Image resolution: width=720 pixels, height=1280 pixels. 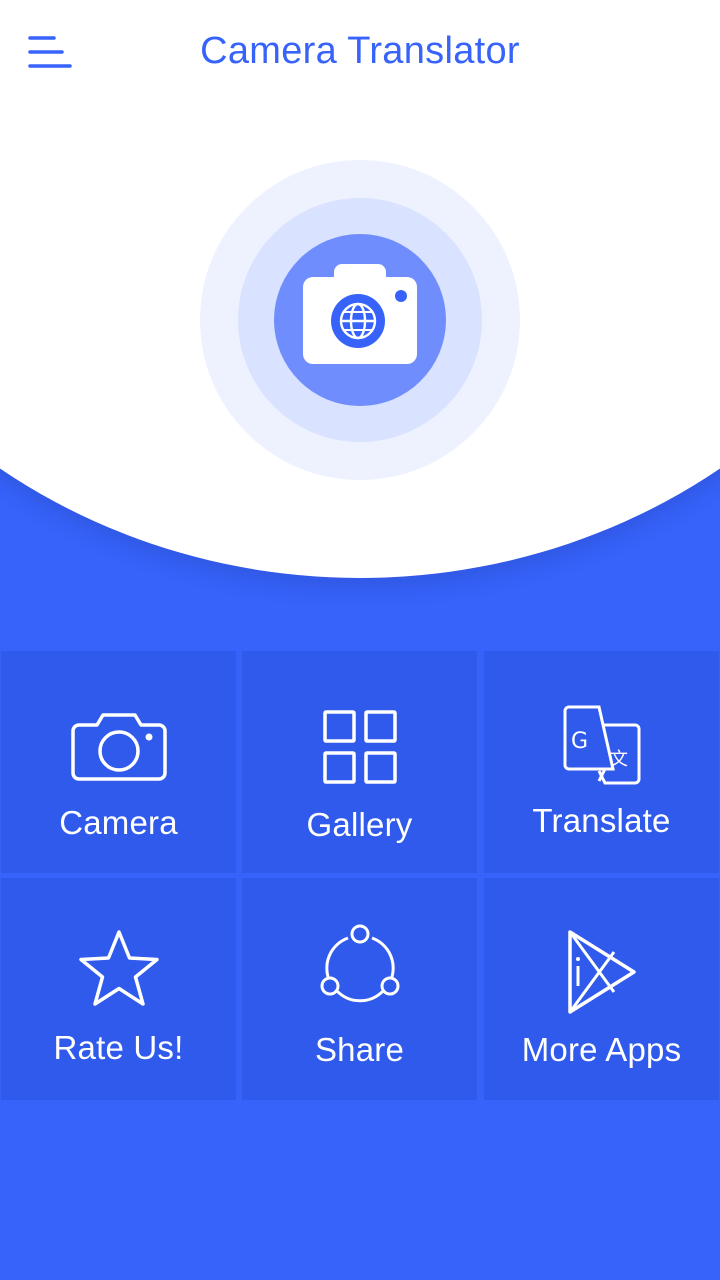 What do you see at coordinates (601, 972) in the screenshot?
I see `play-store-icon` at bounding box center [601, 972].